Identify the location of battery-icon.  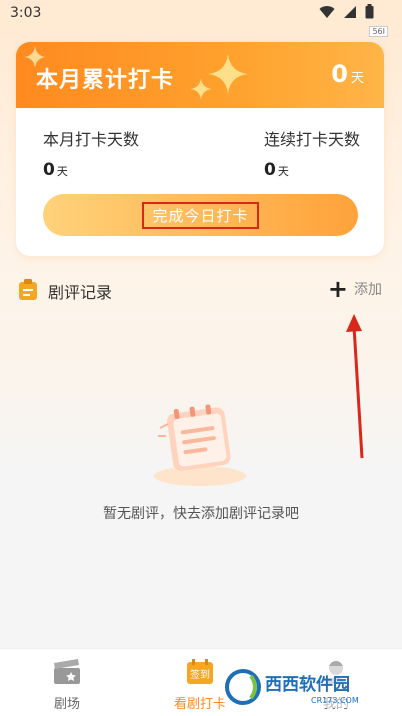
(369, 11).